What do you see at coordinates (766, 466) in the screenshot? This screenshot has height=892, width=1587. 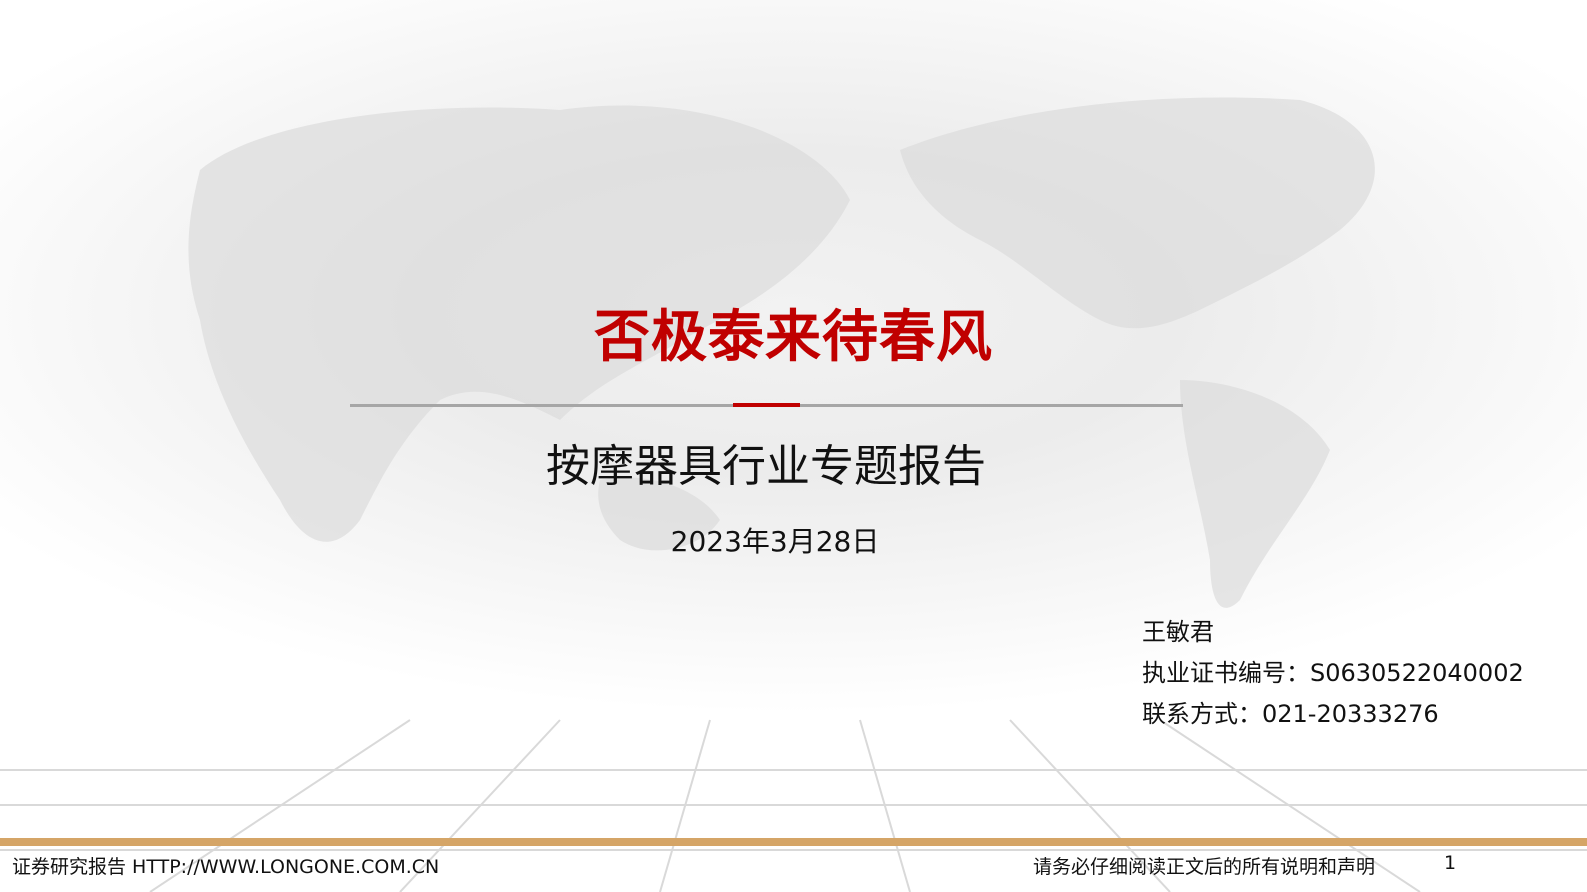 I see `report-subtitle: 按摩器具行业专题报告` at bounding box center [766, 466].